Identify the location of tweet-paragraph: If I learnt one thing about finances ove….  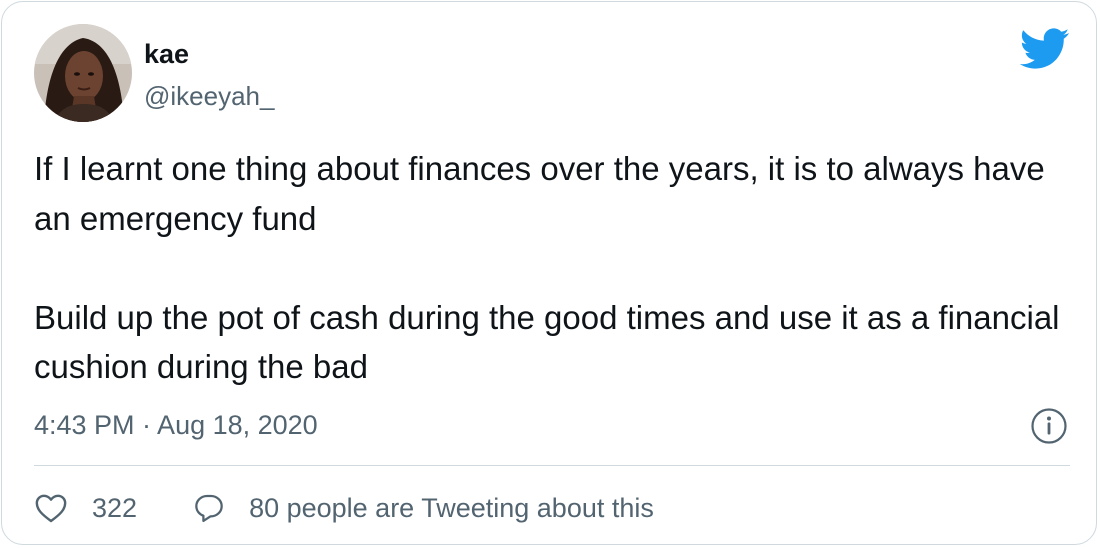
(539, 193).